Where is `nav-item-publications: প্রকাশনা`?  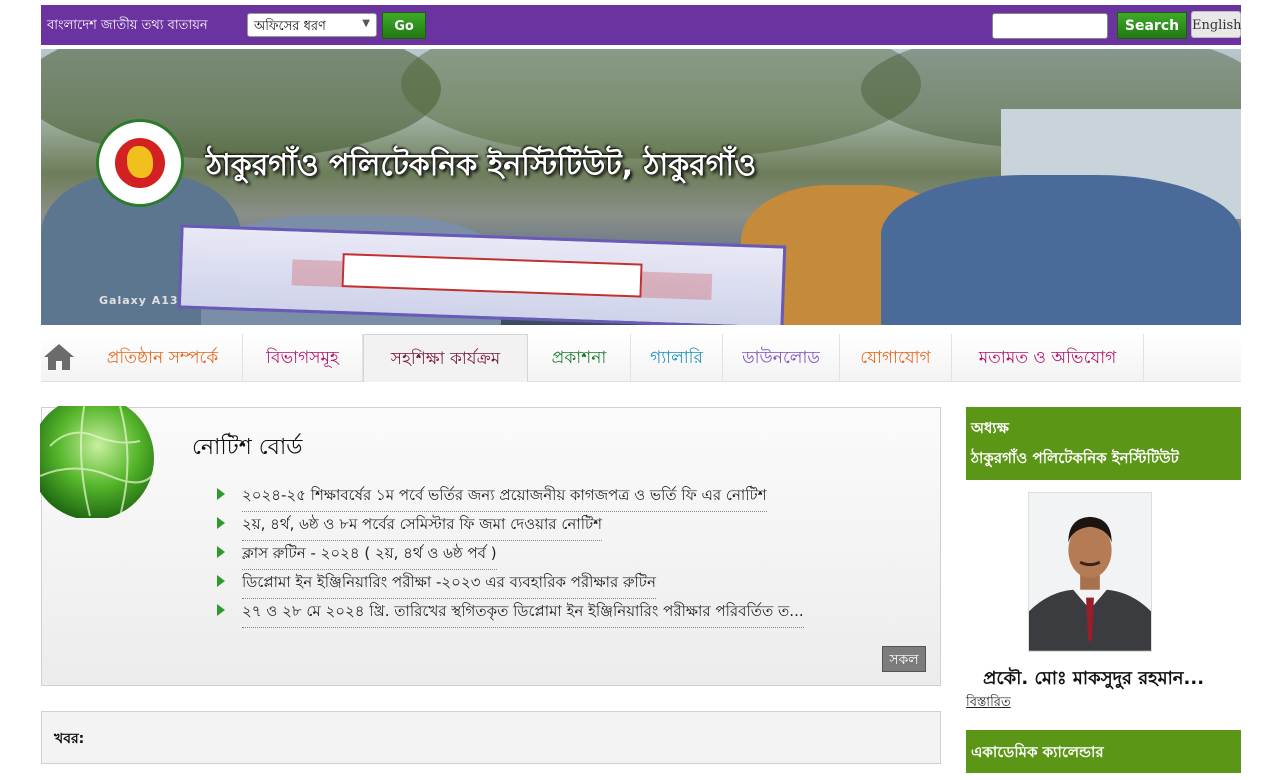
nav-item-publications: প্রকাশনা is located at coordinates (579, 358).